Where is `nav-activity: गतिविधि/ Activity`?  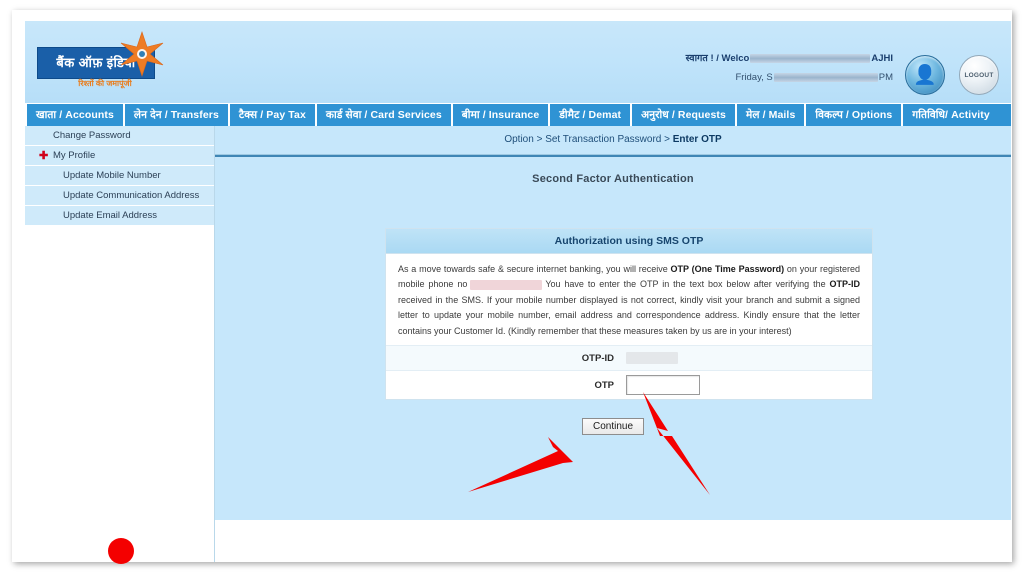
nav-activity: गतिविधि/ Activity is located at coordinates (951, 115).